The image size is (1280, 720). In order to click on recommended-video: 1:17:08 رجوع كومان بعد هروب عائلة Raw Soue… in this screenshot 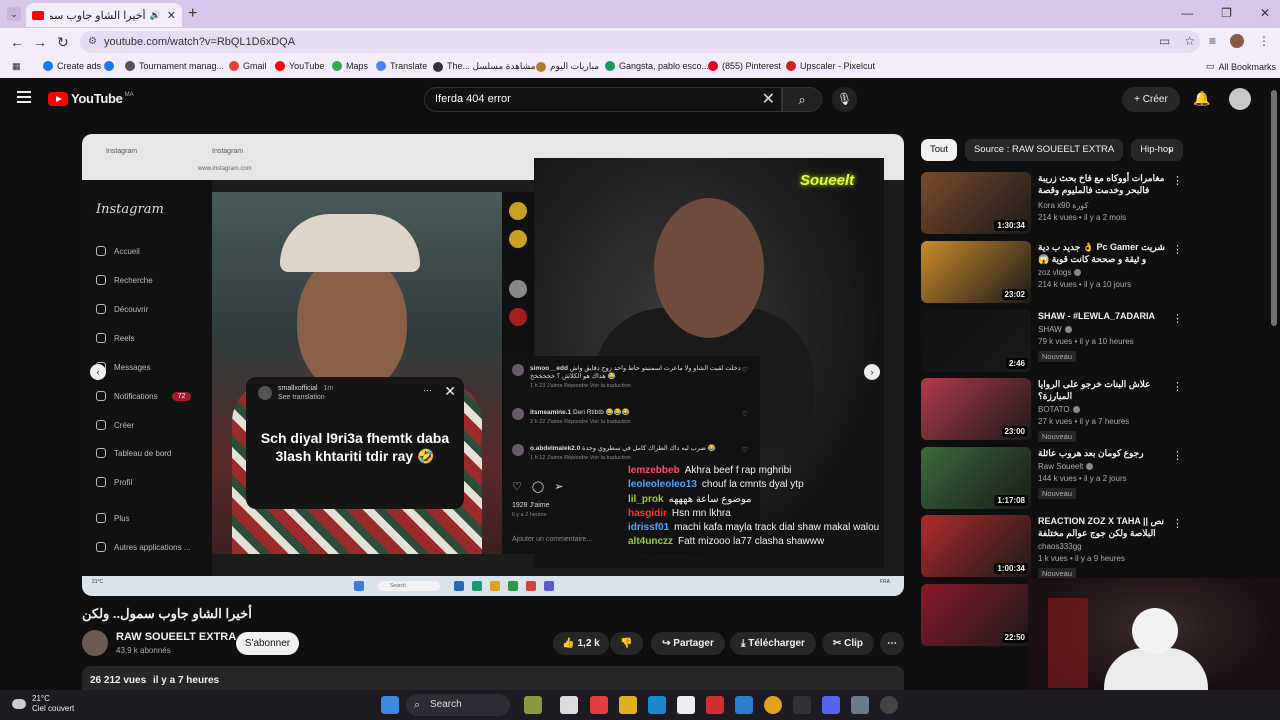, I will do `click(1052, 478)`.